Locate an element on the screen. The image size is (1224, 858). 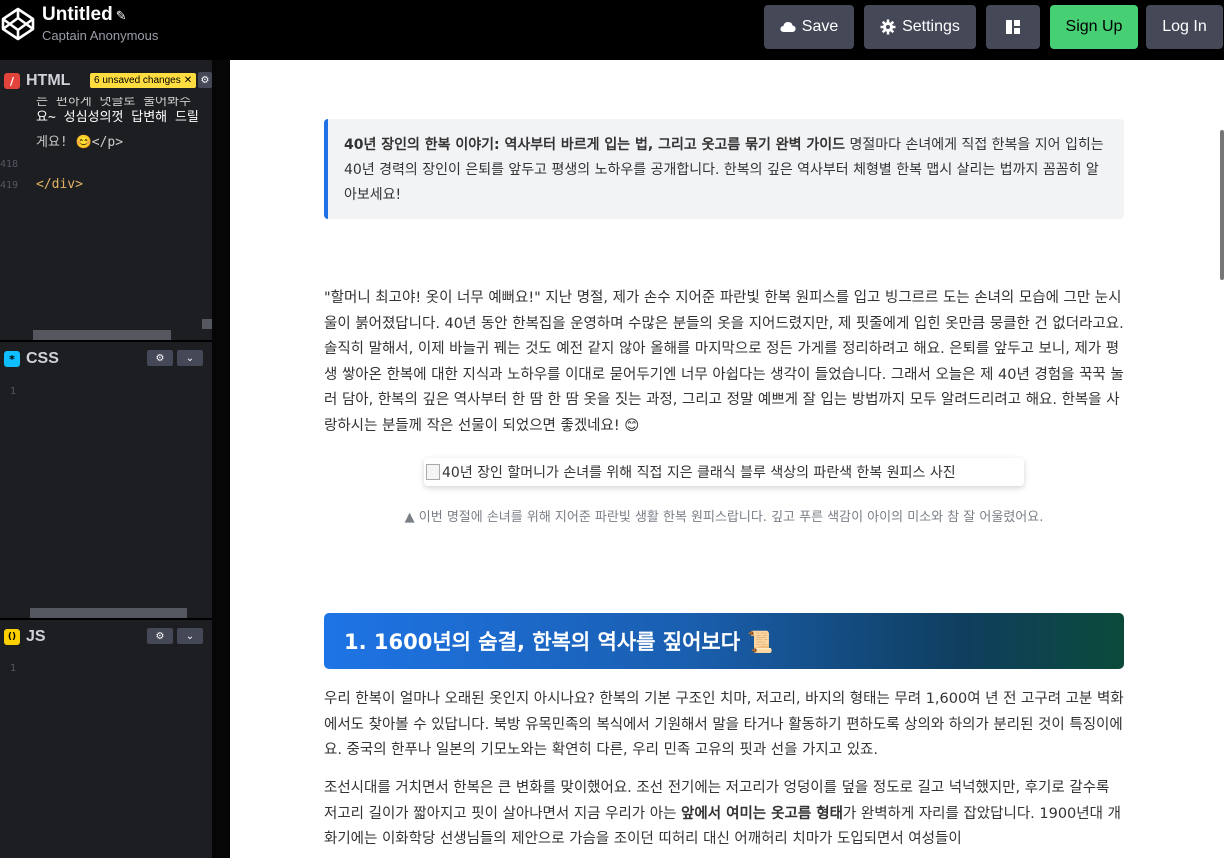
code-line: 게요! 😊</p> is located at coordinates (79, 142).